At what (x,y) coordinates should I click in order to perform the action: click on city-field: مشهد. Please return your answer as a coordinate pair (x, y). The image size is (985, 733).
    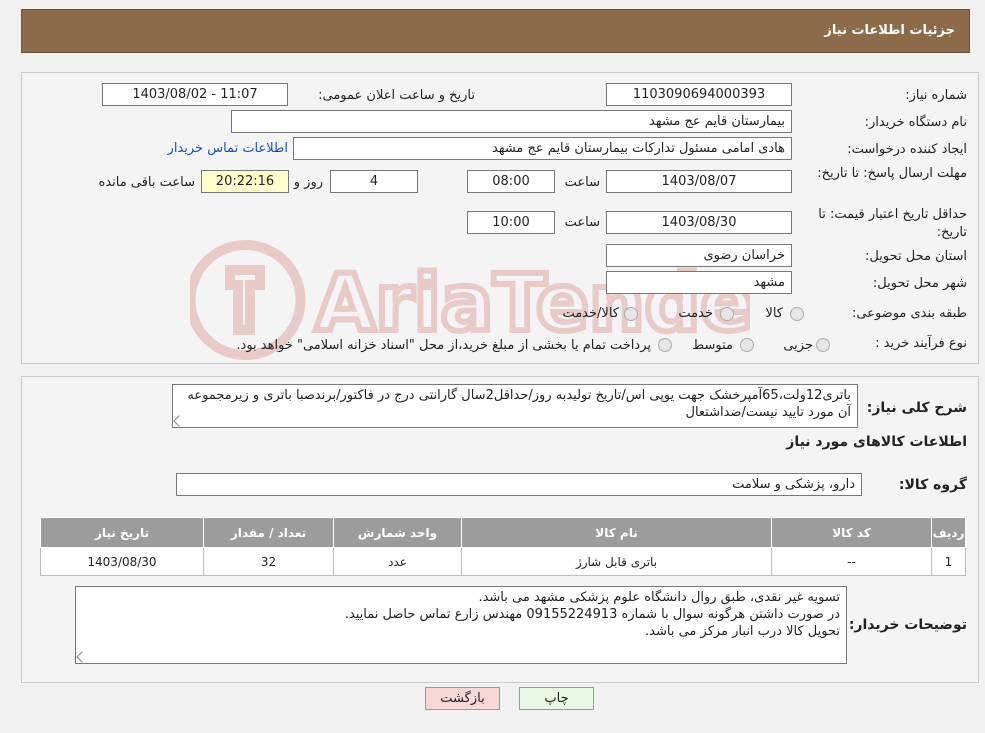
    Looking at the image, I should click on (699, 282).